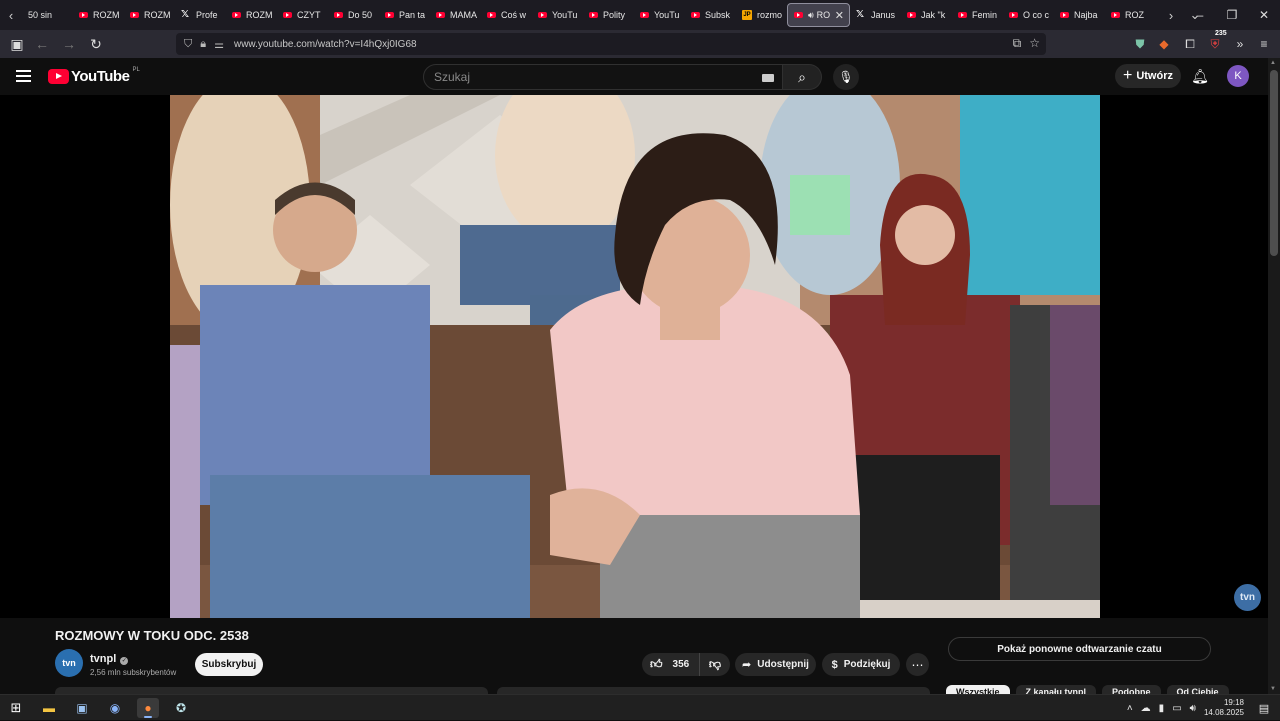  I want to click on menu-icon: ≡, so click(1264, 44).